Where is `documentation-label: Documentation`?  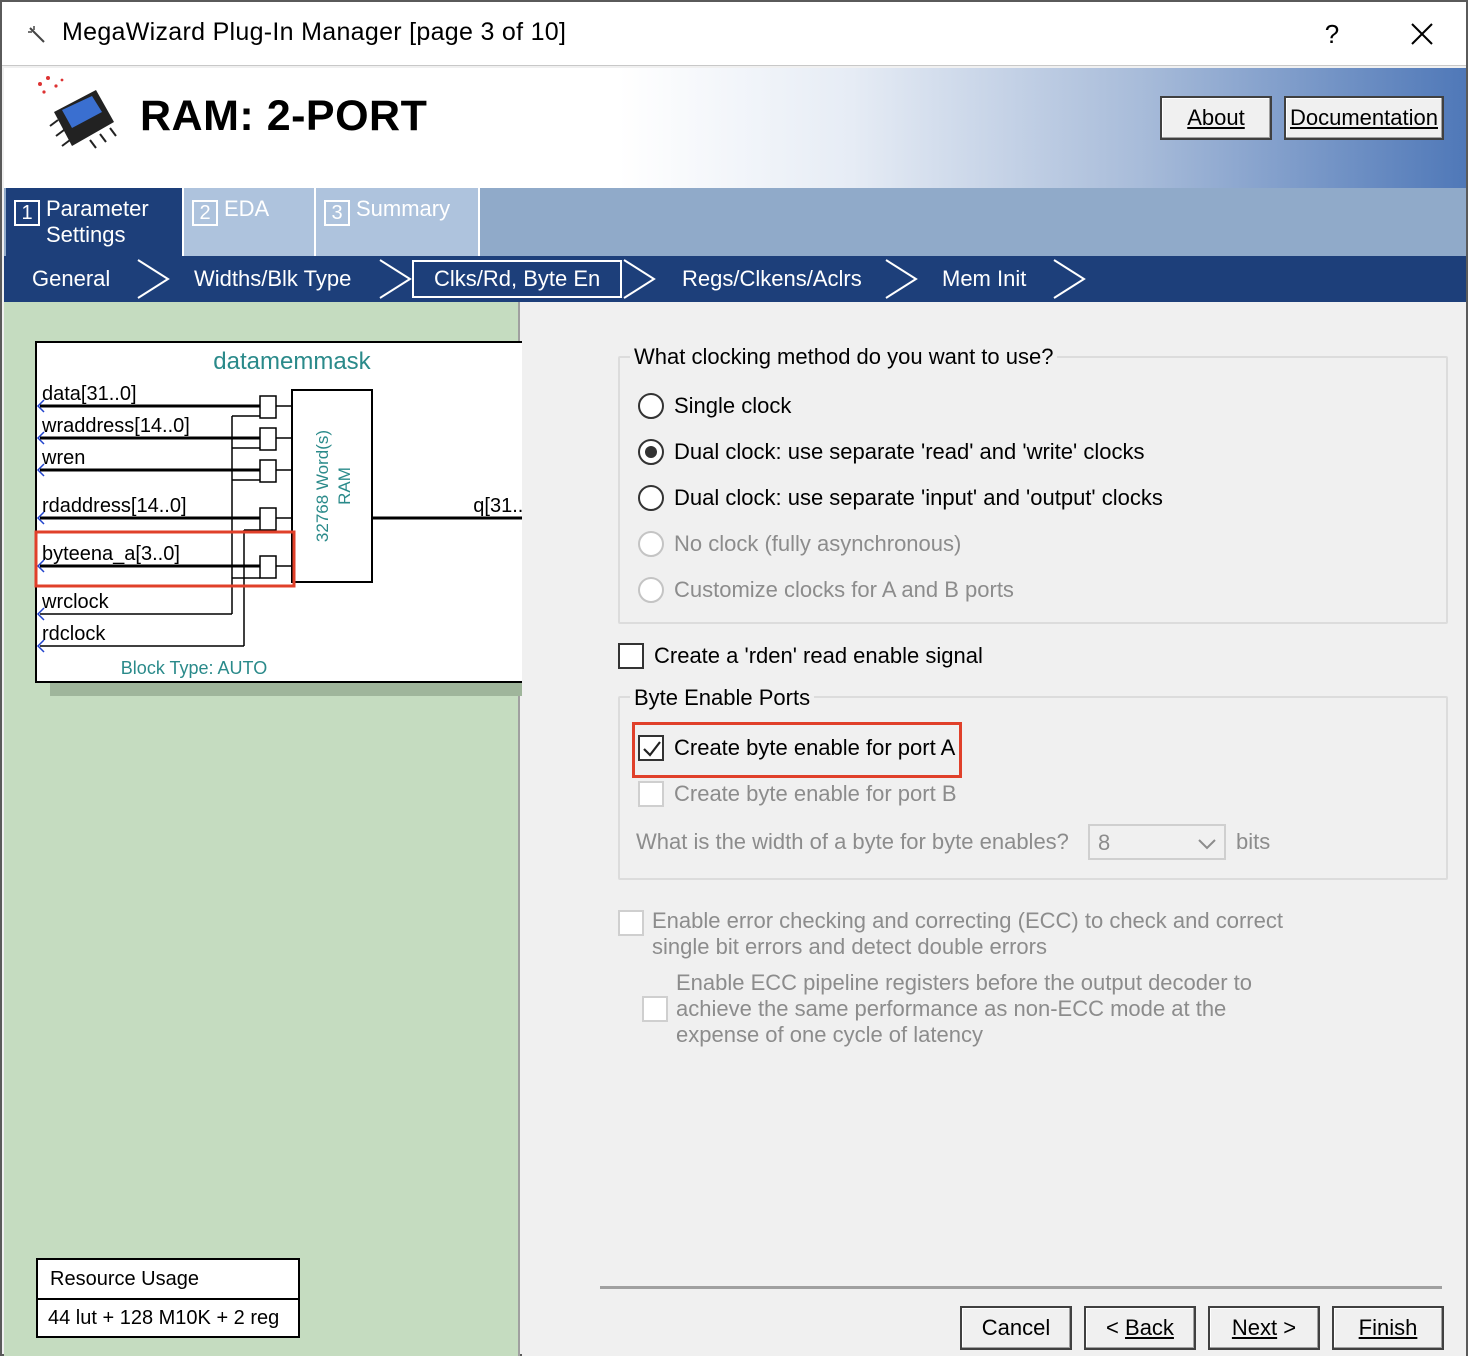
documentation-label: Documentation is located at coordinates (1364, 117).